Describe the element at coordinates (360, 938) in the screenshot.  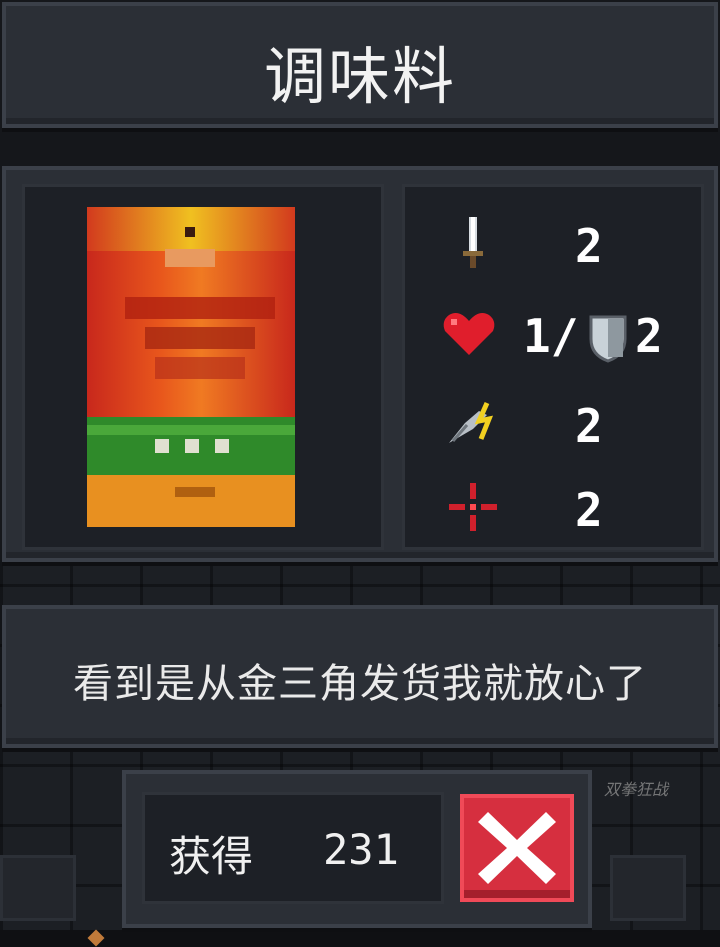
I see `background-strip` at that location.